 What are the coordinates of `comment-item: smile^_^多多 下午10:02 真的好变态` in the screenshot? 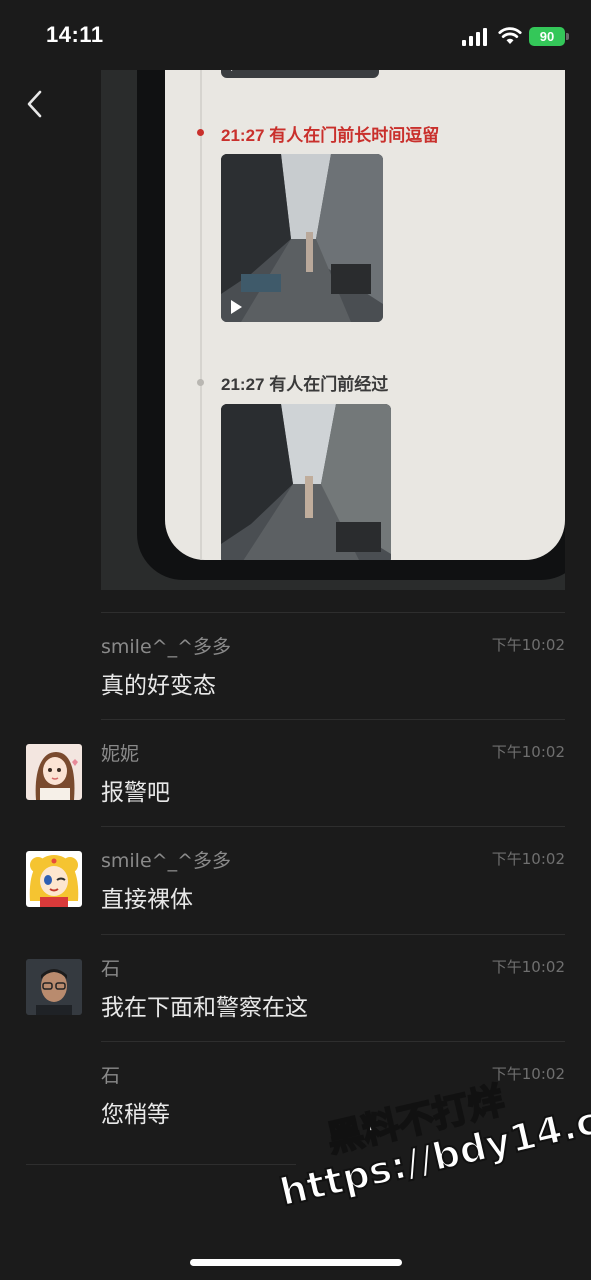 It's located at (295, 665).